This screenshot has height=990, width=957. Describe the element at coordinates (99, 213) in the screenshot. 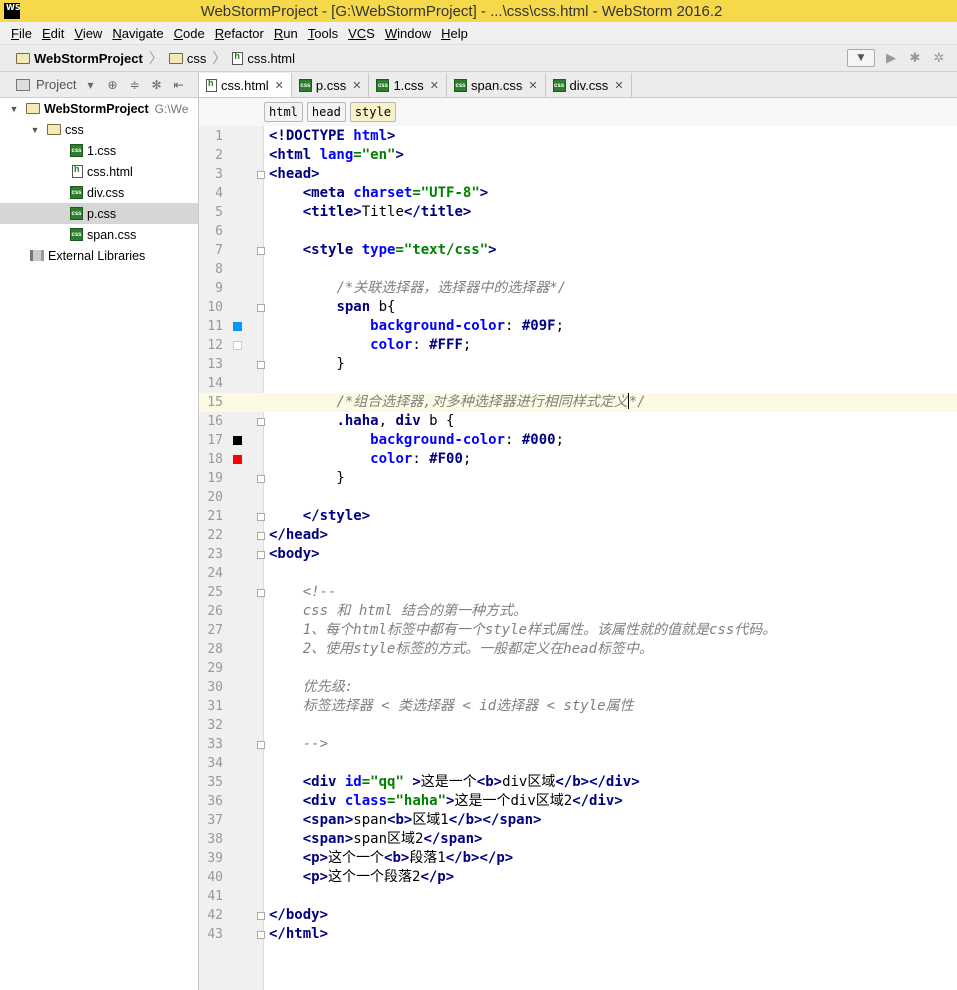

I see `tree-item: css p.css` at that location.